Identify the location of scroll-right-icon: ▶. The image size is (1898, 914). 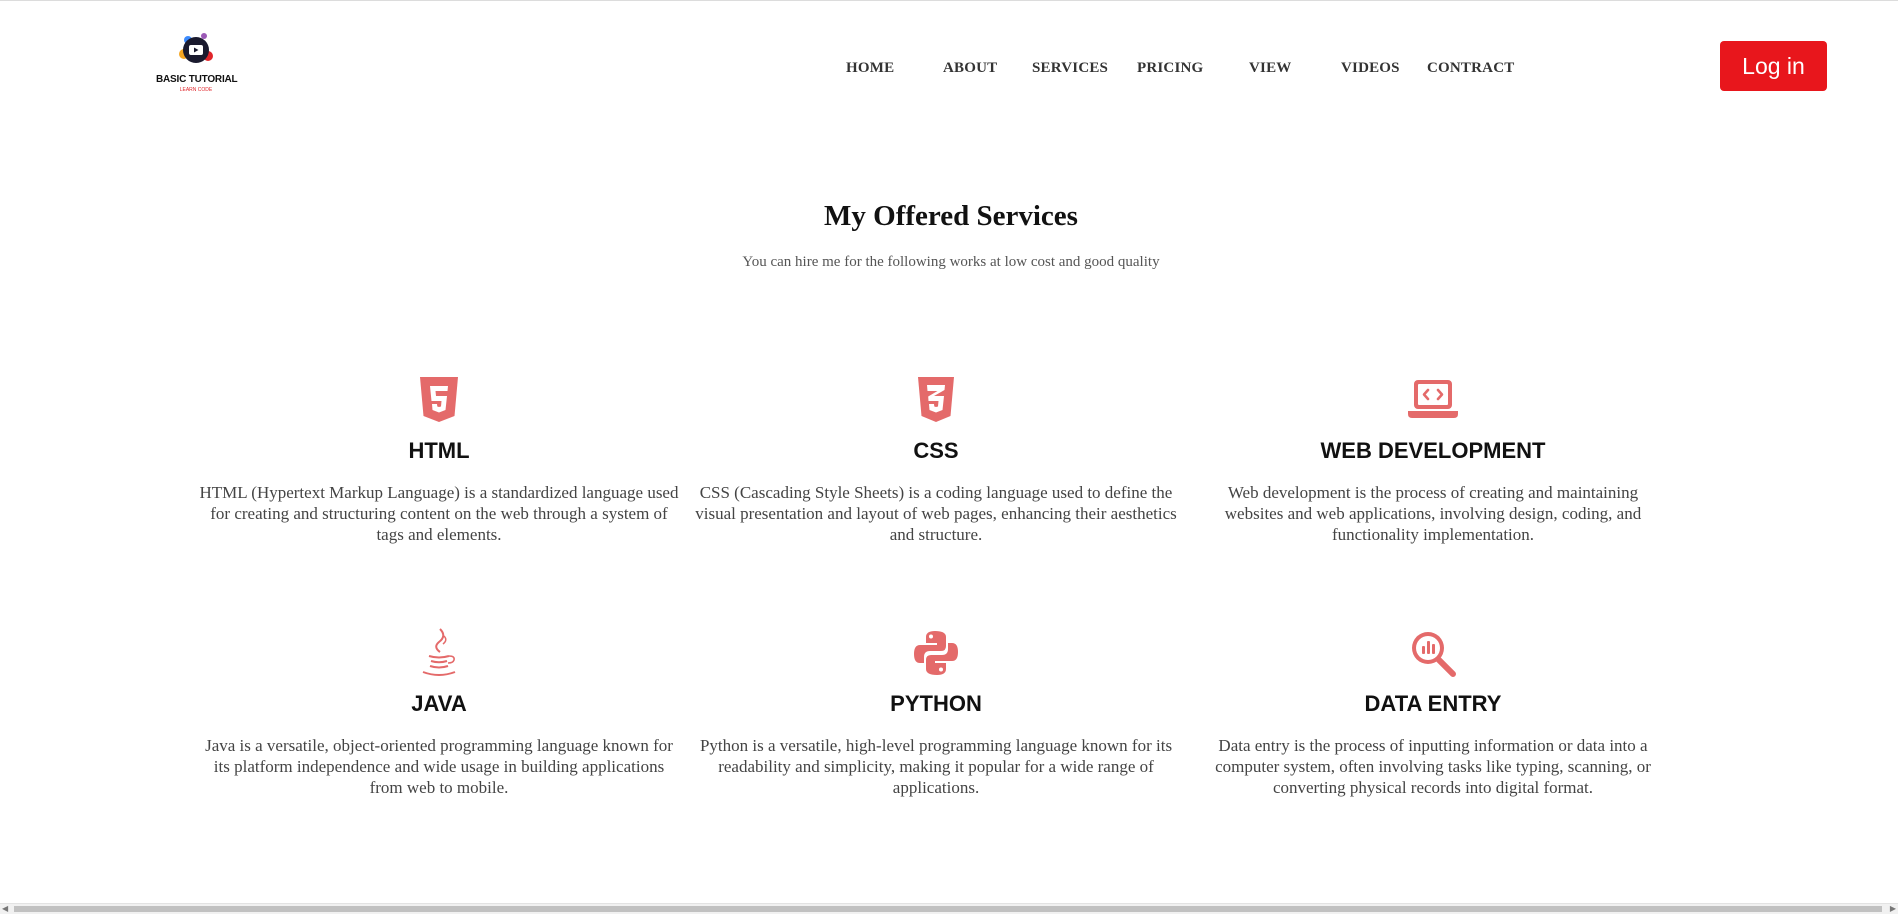
(1893, 909).